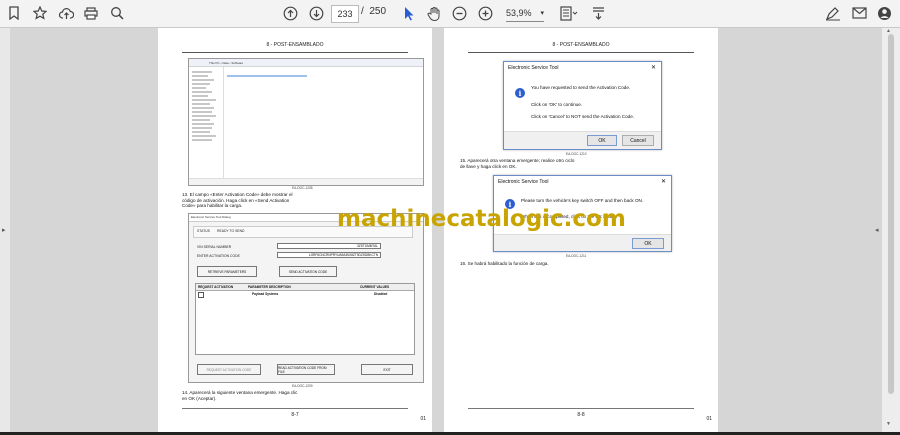  What do you see at coordinates (306, 122) in the screenshot?
I see `file-explorer-screenshot: This PC › Data › Software` at bounding box center [306, 122].